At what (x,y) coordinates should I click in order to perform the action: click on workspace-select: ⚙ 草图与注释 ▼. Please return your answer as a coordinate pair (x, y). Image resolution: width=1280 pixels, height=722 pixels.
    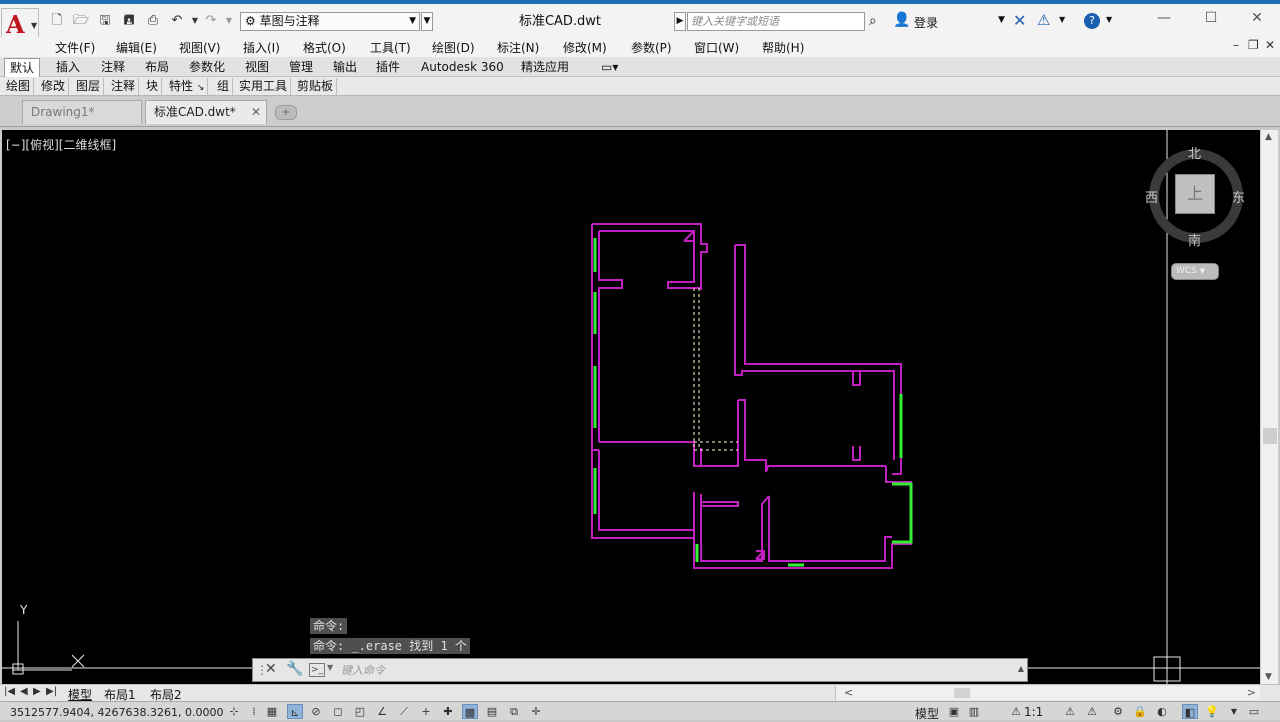
    Looking at the image, I should click on (330, 21).